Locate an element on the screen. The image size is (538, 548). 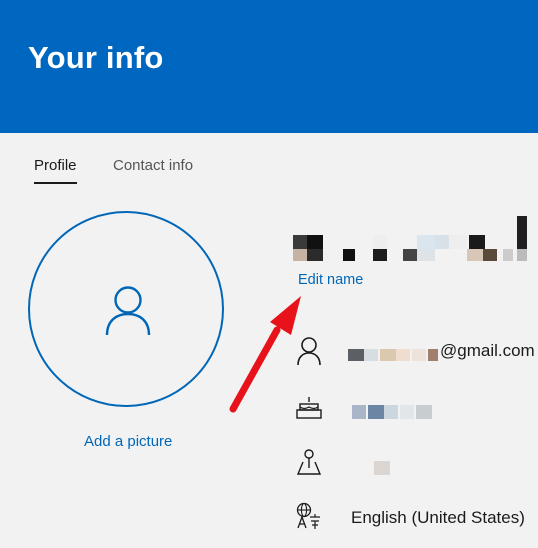
tab-bar: Profile Contact info is located at coordinates (269, 158).